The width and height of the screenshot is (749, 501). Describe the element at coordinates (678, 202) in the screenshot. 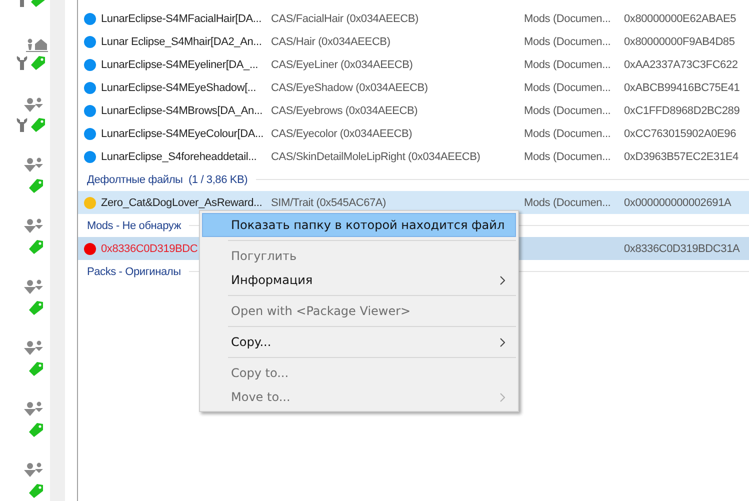

I see `file-id: 0x000000000002691A` at that location.